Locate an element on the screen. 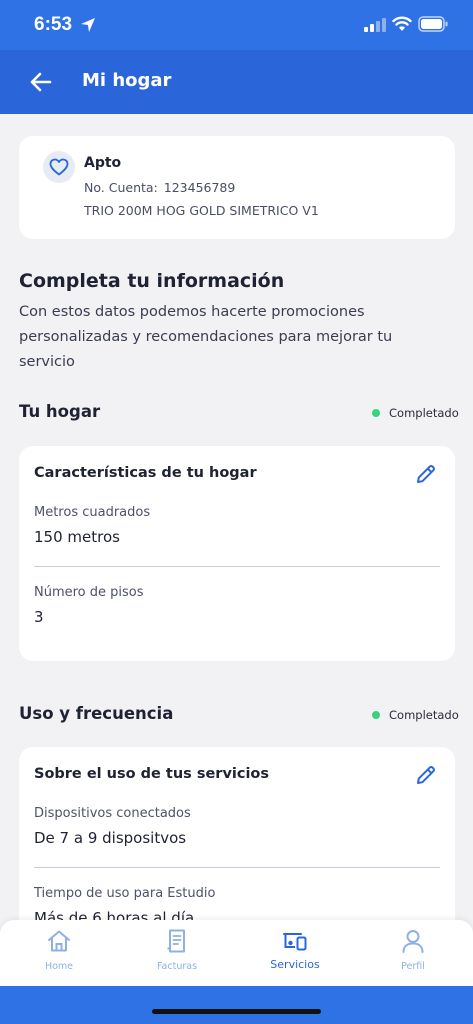 The width and height of the screenshot is (473, 1024). complete-info-title: Completa tu información is located at coordinates (152, 281).